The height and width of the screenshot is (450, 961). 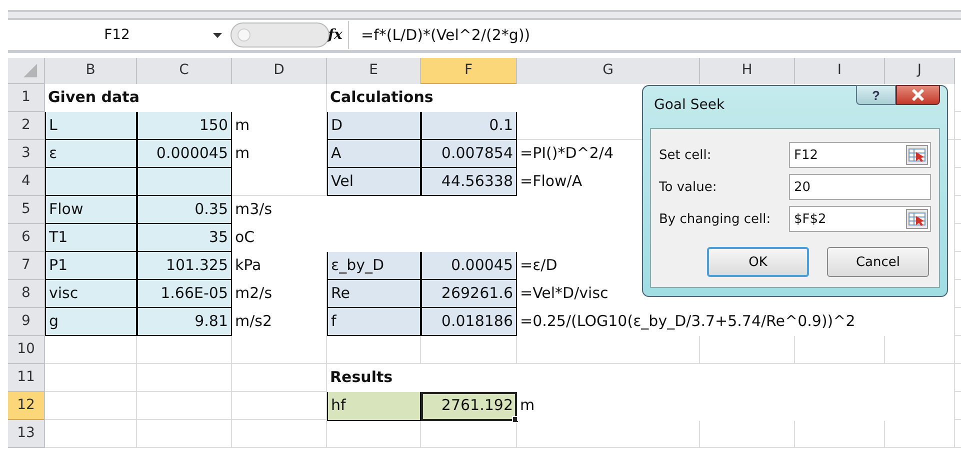 What do you see at coordinates (374, 406) in the screenshot?
I see `table-cell: hf` at bounding box center [374, 406].